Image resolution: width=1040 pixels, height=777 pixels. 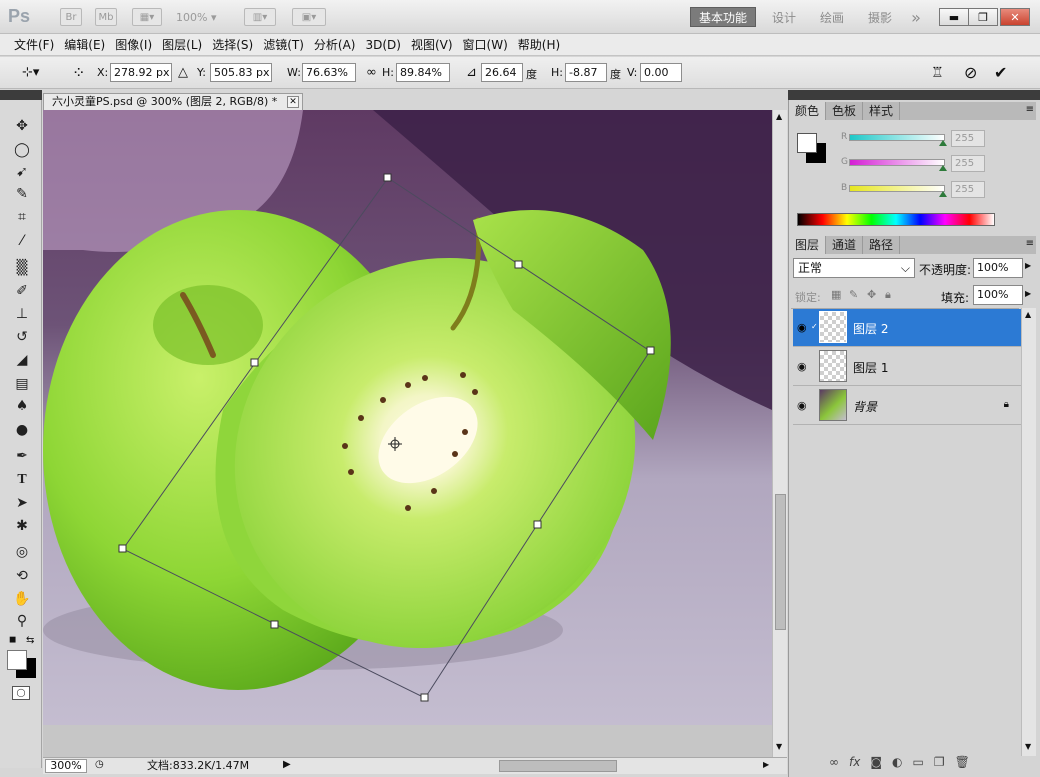 I want to click on menu-image: 图像(I), so click(x=136, y=45).